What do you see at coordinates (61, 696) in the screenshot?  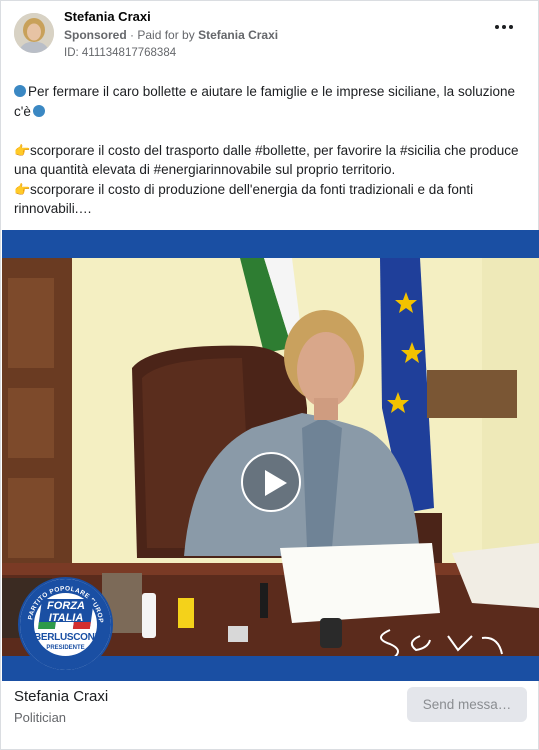 I see `footer-page-name: Stefania Craxi` at bounding box center [61, 696].